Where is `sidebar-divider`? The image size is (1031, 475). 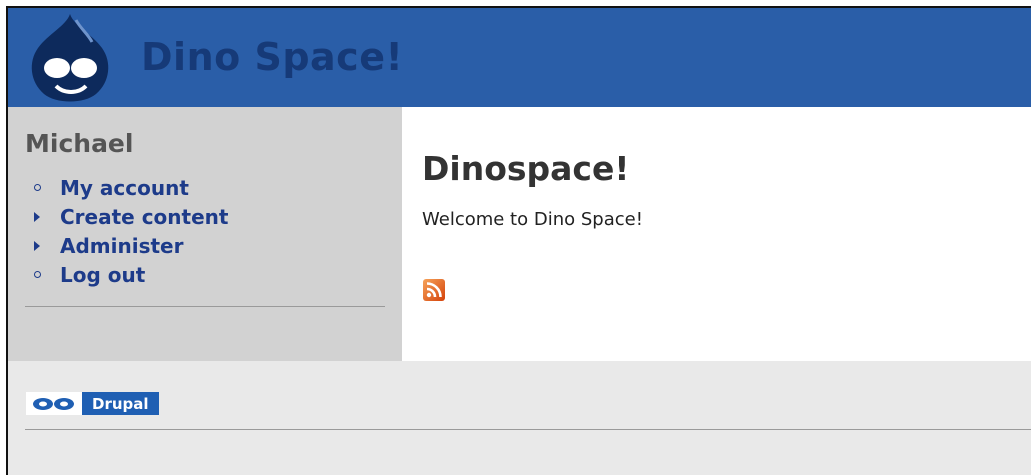
sidebar-divider is located at coordinates (205, 306).